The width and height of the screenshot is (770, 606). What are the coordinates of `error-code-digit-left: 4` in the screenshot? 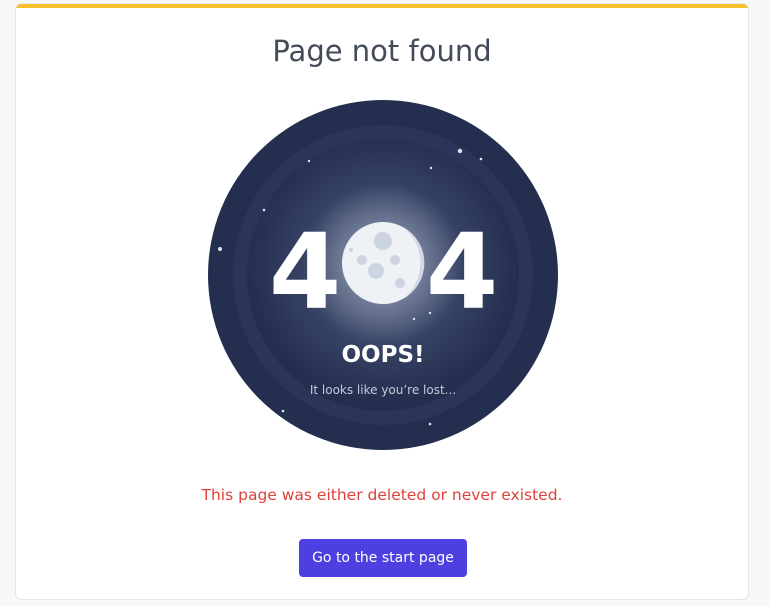 It's located at (305, 272).